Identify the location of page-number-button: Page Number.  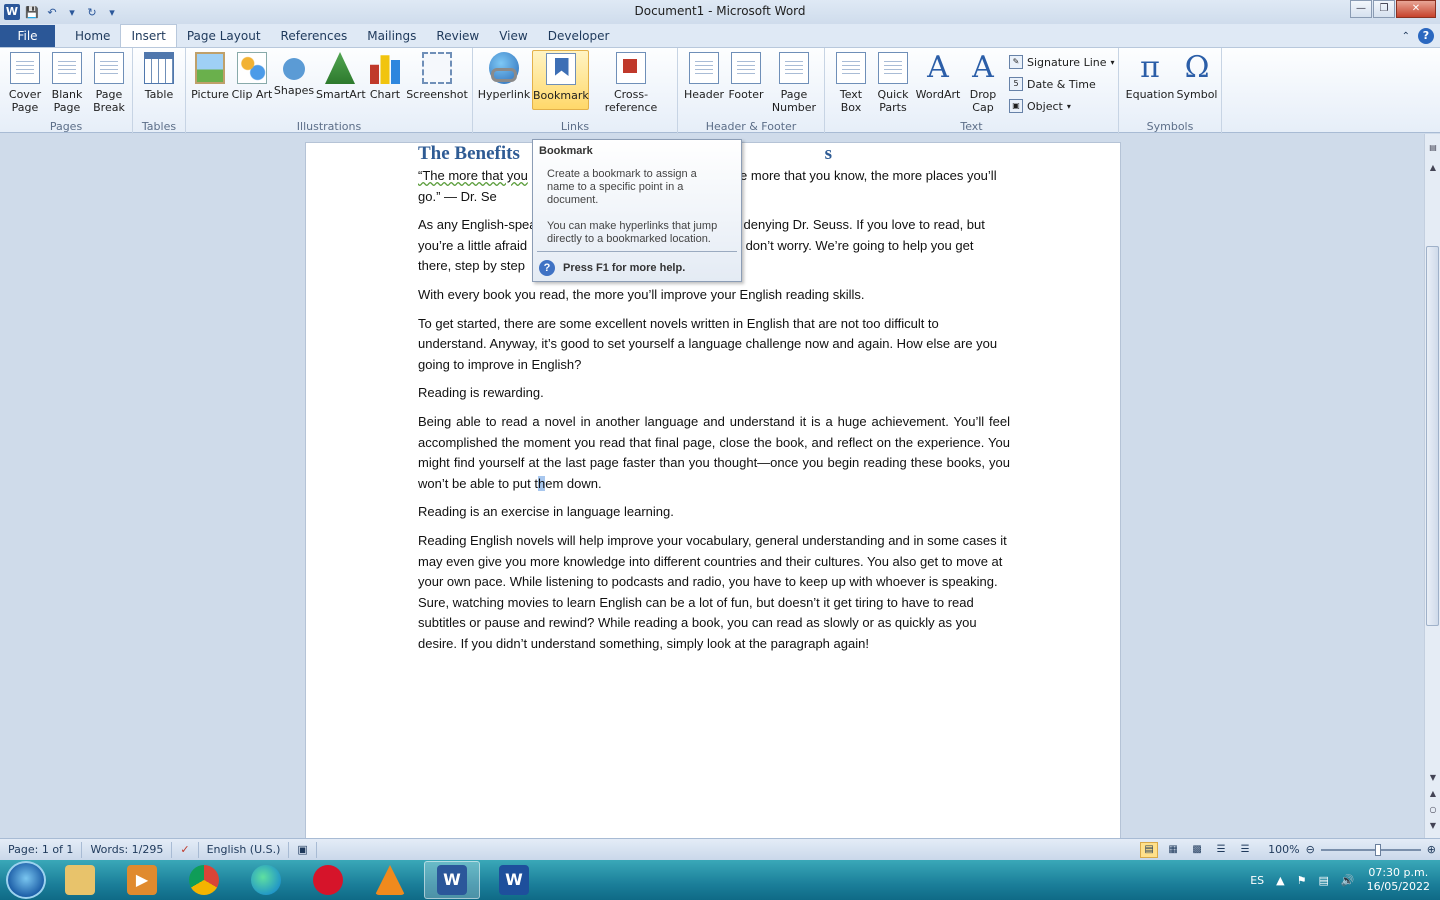
(794, 82).